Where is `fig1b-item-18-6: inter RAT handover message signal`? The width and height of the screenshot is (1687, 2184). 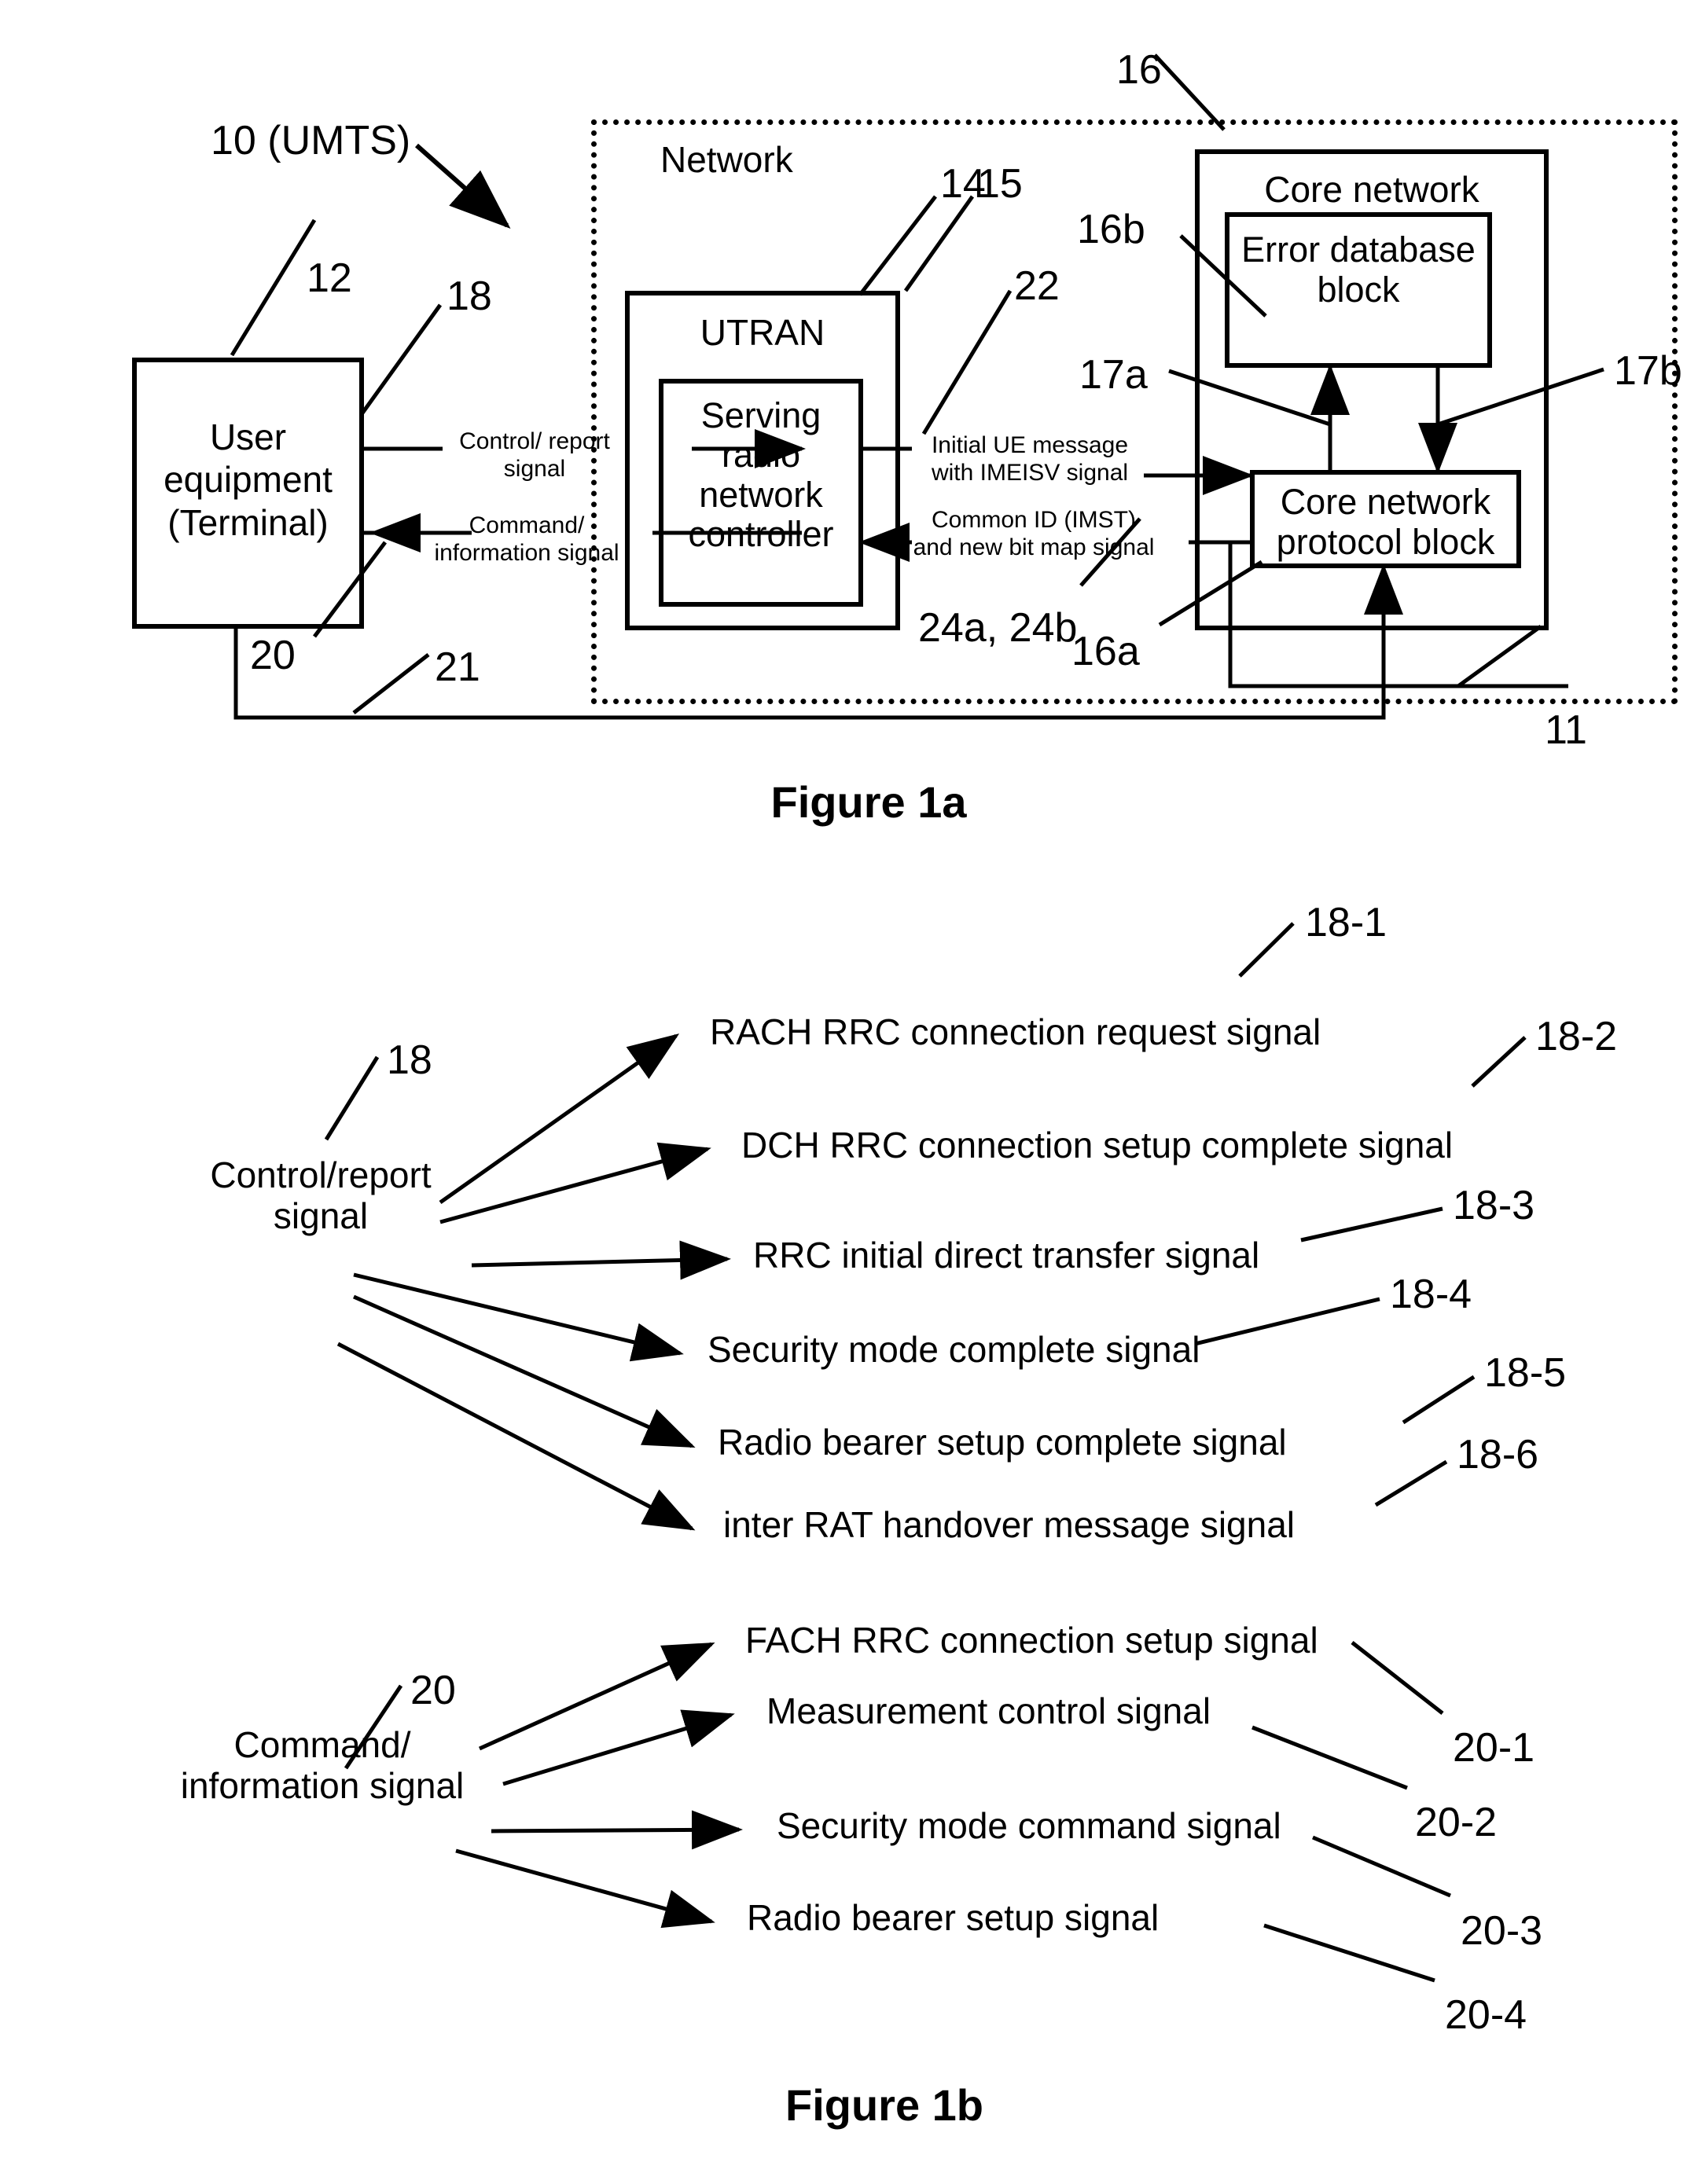
fig1b-item-18-6: inter RAT handover message signal is located at coordinates (1009, 1524).